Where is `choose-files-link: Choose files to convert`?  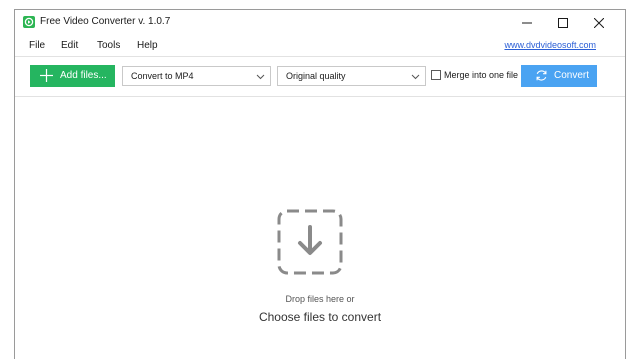
choose-files-link: Choose files to convert is located at coordinates (320, 317).